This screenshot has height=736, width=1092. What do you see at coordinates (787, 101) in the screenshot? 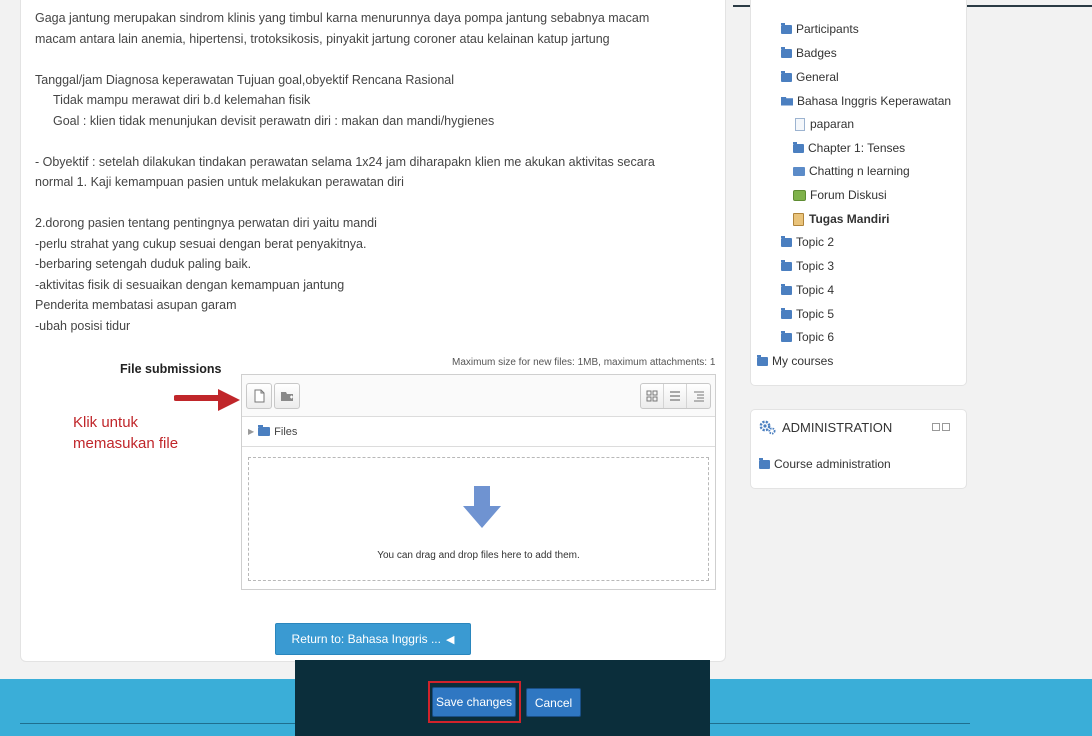
I see `open-folder-icon` at bounding box center [787, 101].